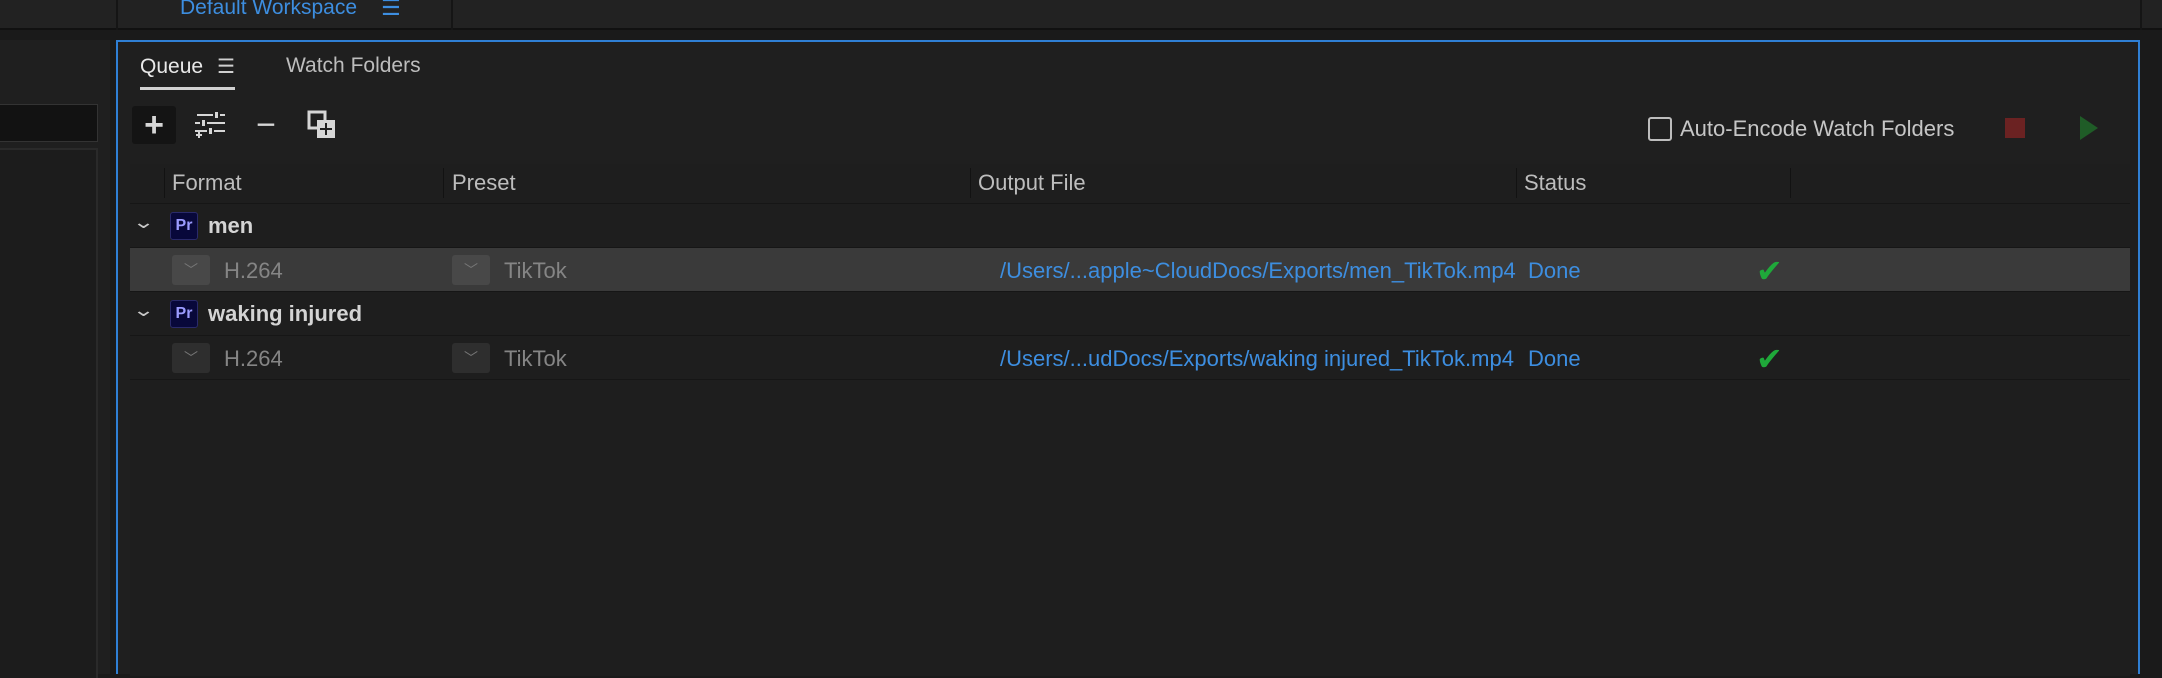 The height and width of the screenshot is (678, 2162). I want to click on stop-icon, so click(2015, 128).